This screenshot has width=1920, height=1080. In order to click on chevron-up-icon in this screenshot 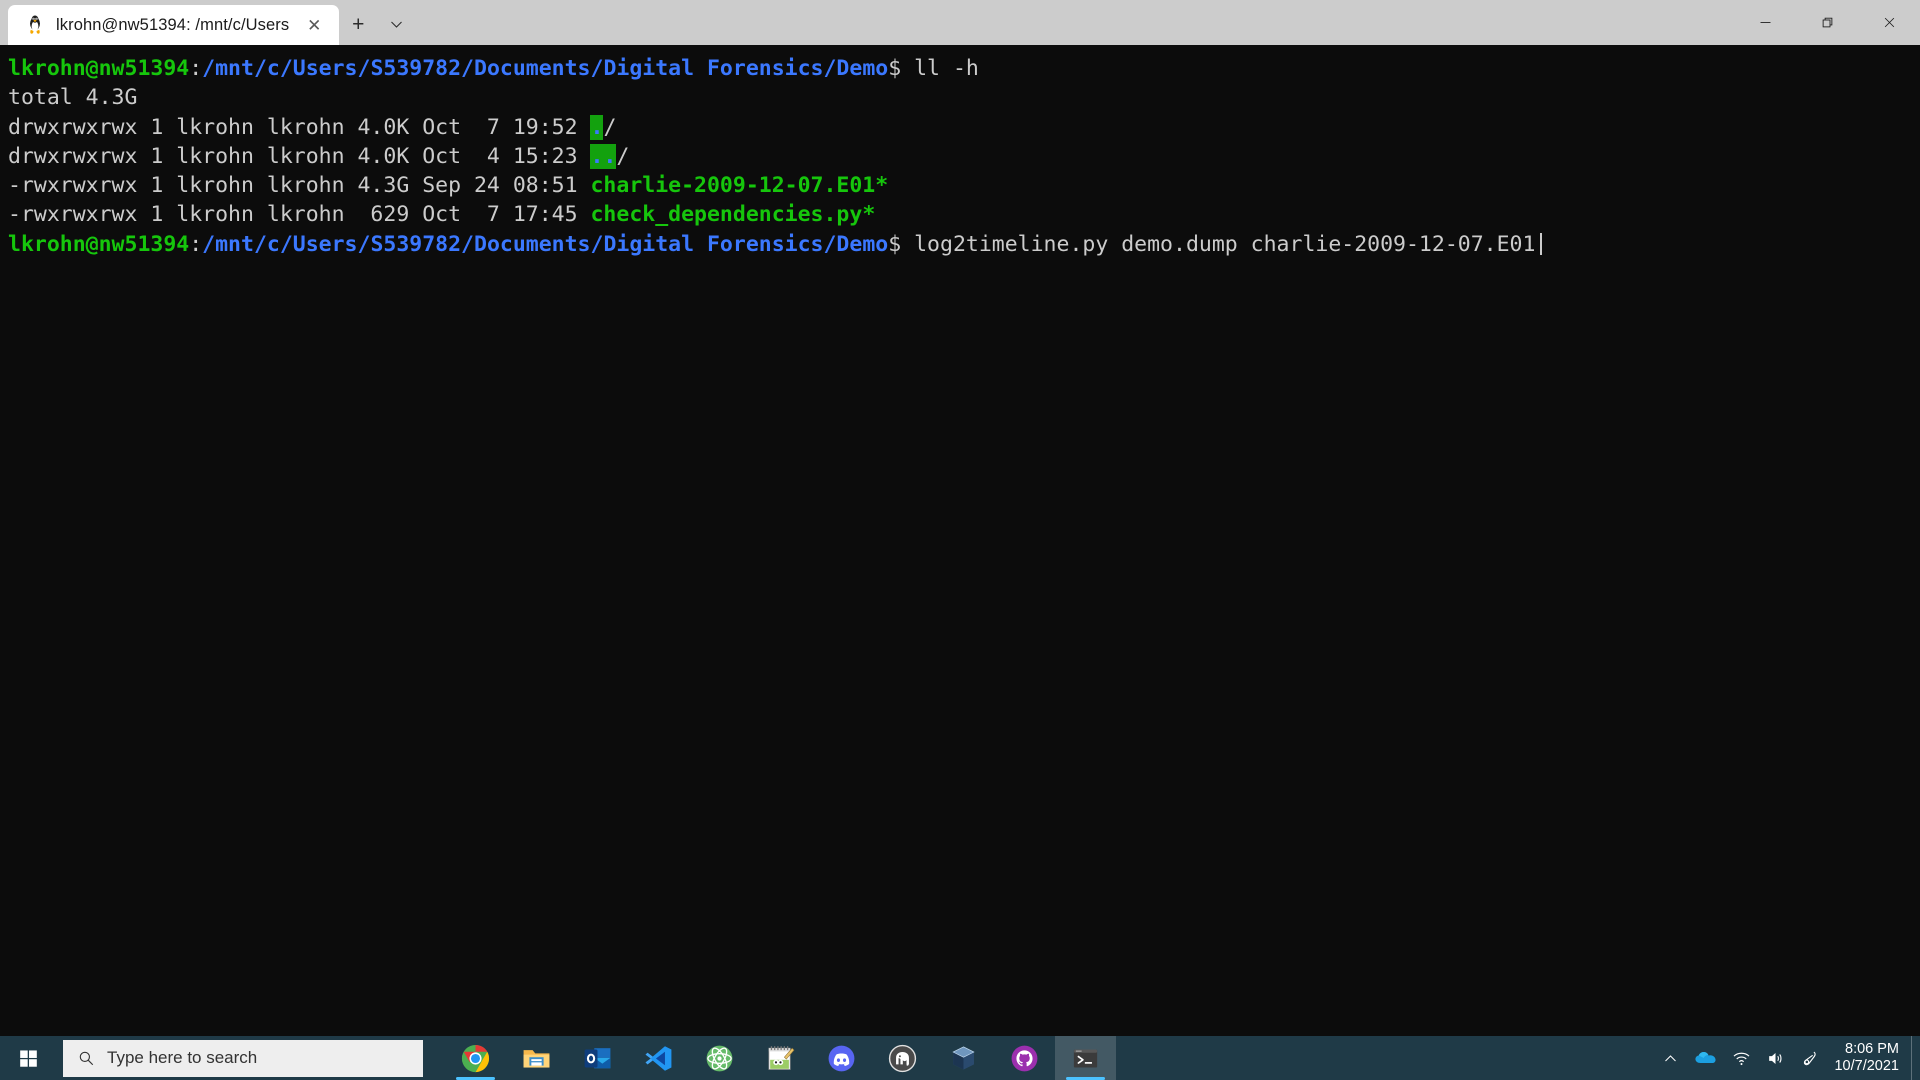, I will do `click(1670, 1057)`.